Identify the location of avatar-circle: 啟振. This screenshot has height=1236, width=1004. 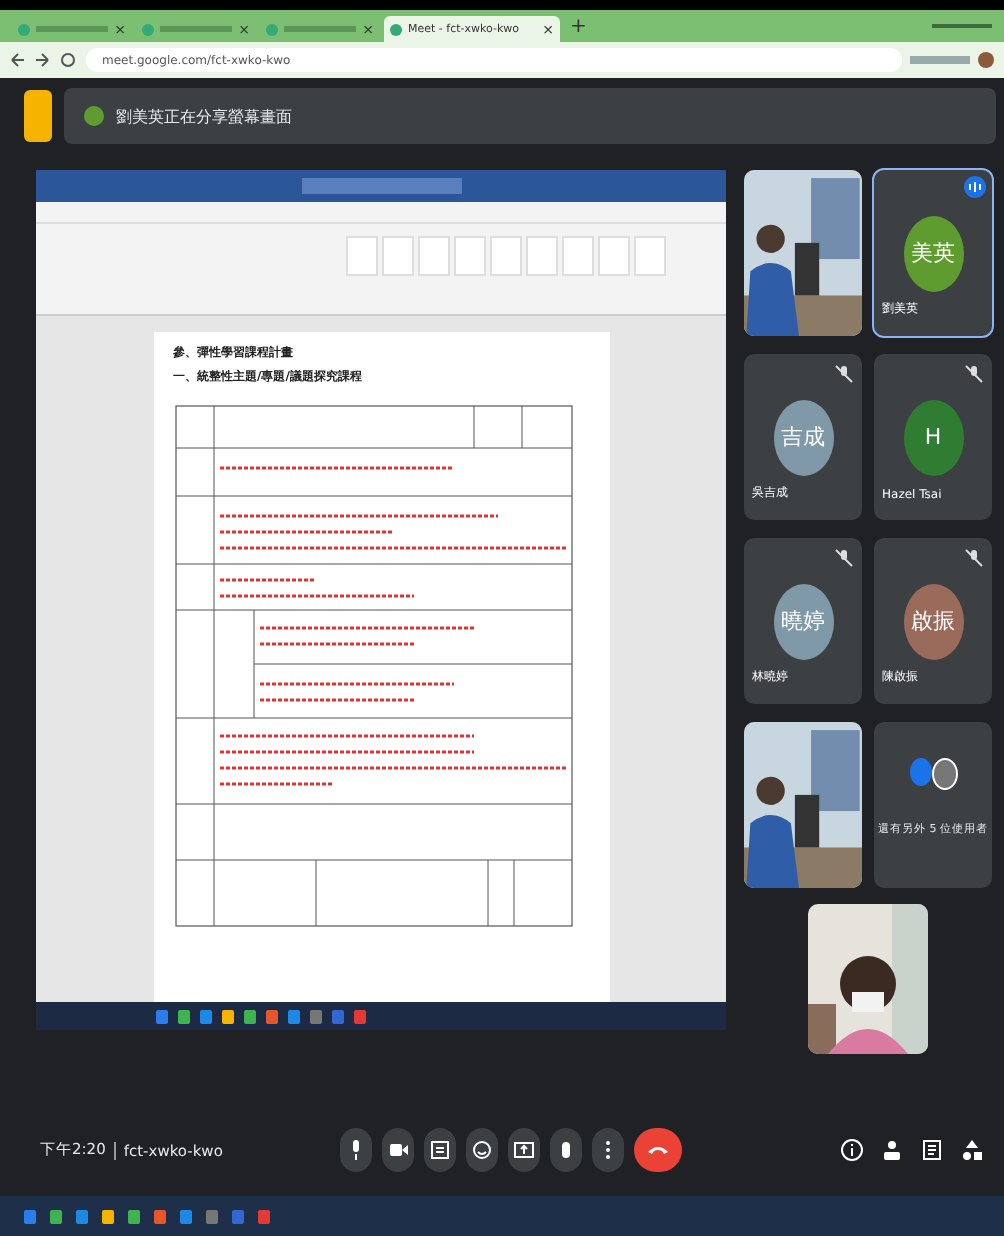
(933, 621).